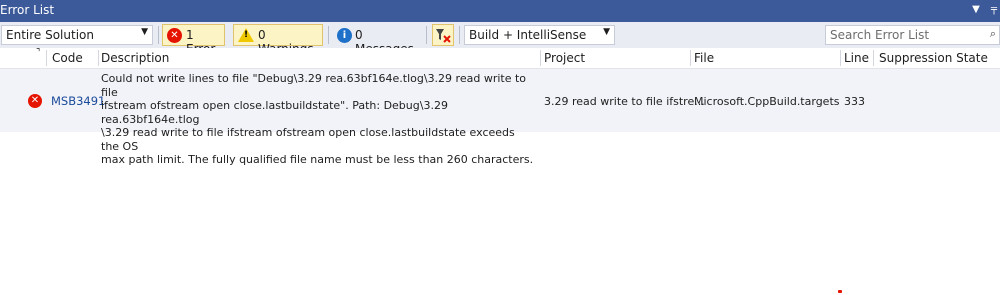 Image resolution: width=1000 pixels, height=295 pixels. Describe the element at coordinates (880, 35) in the screenshot. I see `search-placeholder: Search Error List` at that location.